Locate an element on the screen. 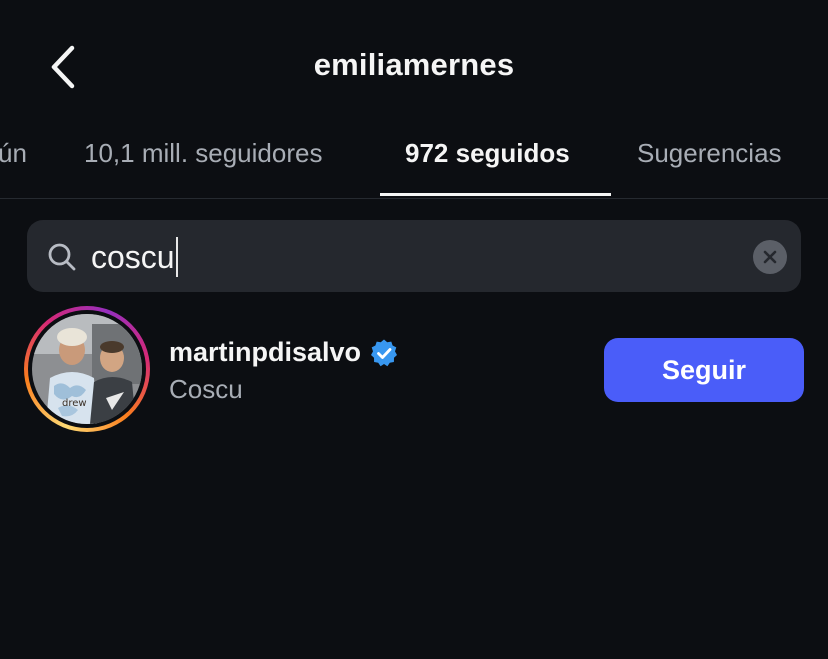  active-tab-indicator is located at coordinates (495, 194).